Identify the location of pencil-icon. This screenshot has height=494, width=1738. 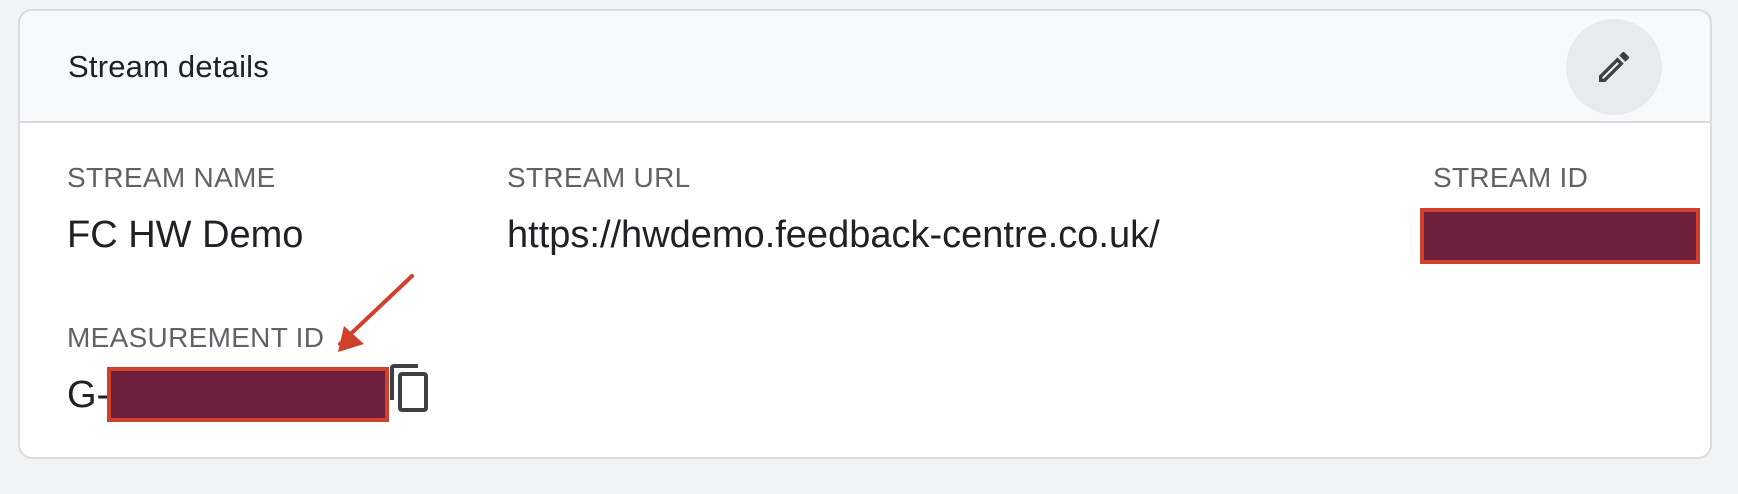
(1614, 66).